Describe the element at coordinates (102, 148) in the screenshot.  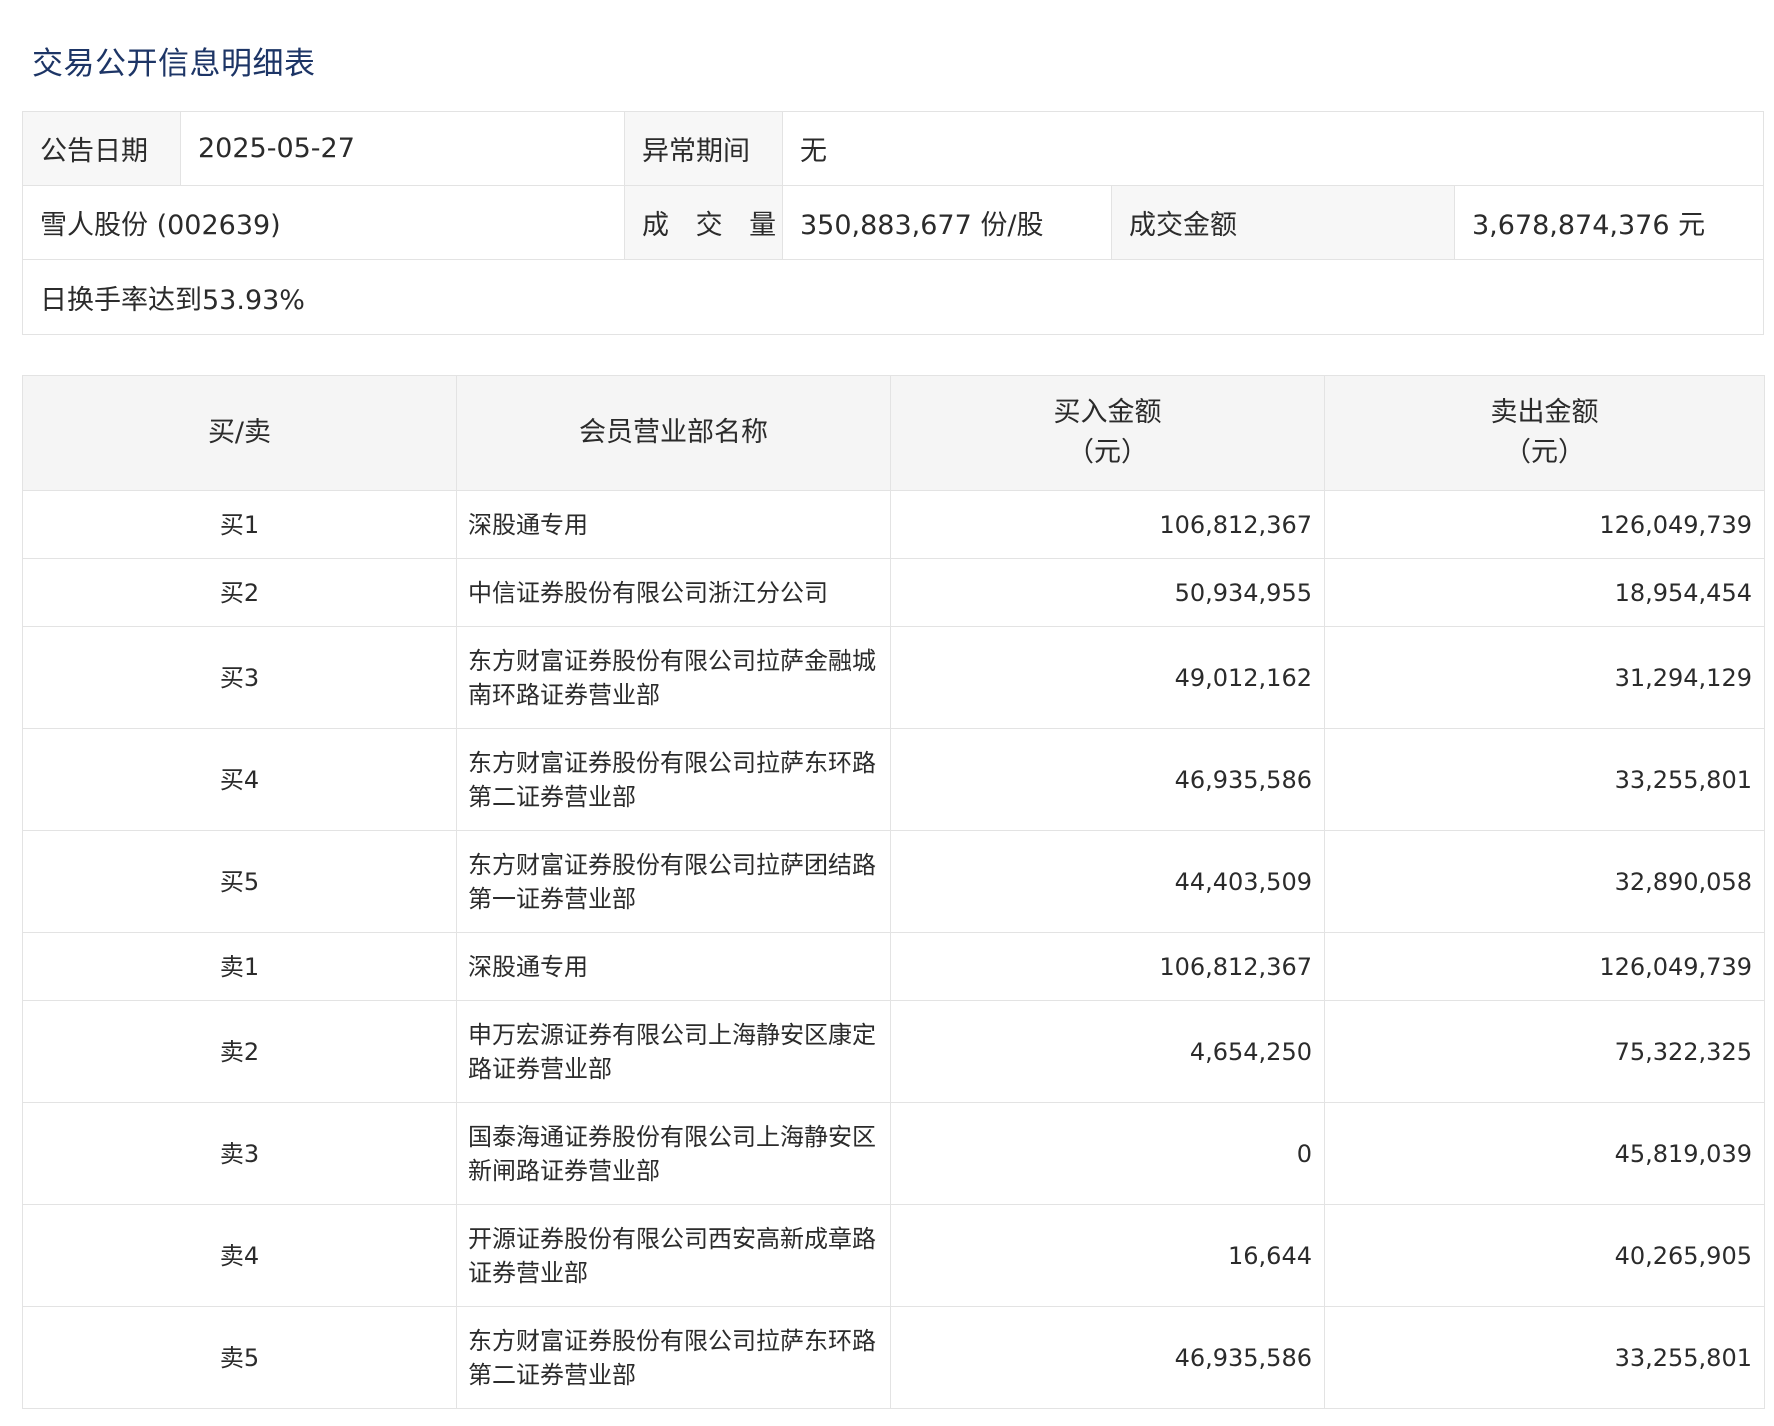
I see `announce-date-label: 公告日期` at that location.